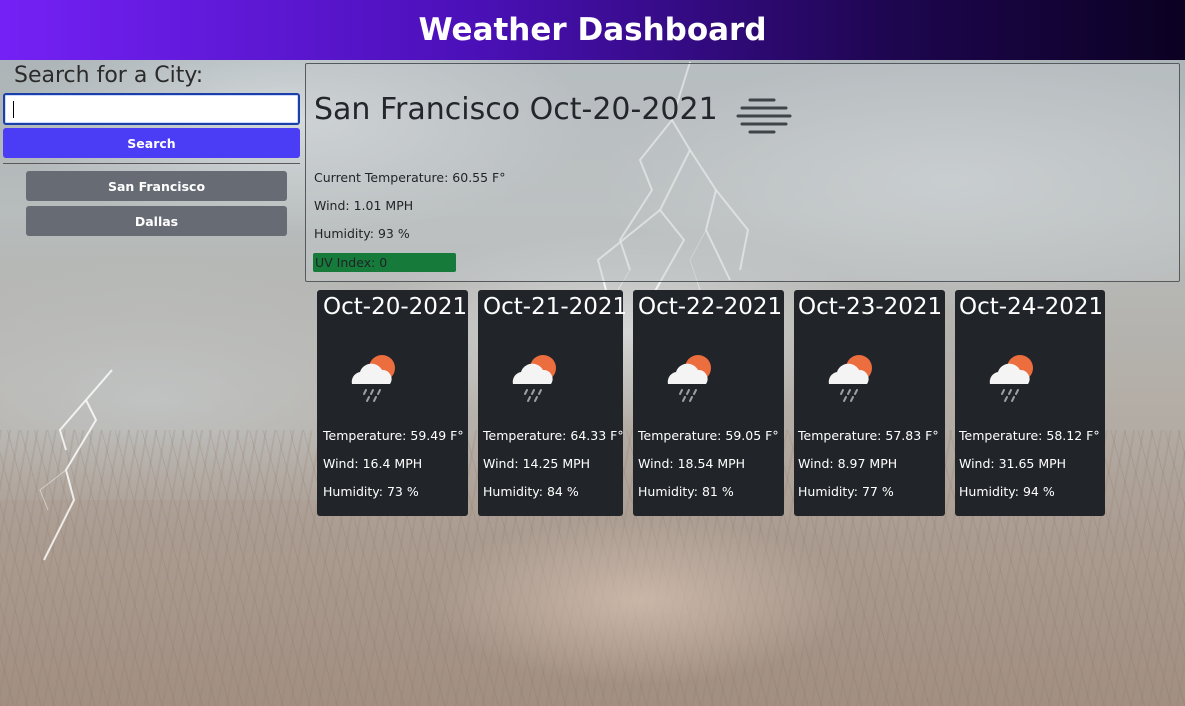 Image resolution: width=1185 pixels, height=706 pixels. Describe the element at coordinates (553, 435) in the screenshot. I see `forecast-temperature: Temperature: 64.33 F°` at that location.